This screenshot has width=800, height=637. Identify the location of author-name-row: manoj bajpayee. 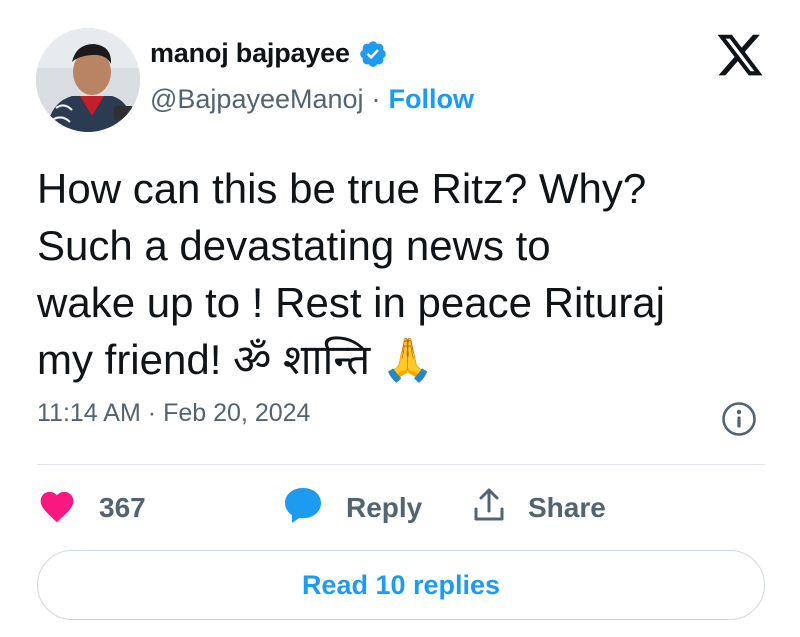
(269, 53).